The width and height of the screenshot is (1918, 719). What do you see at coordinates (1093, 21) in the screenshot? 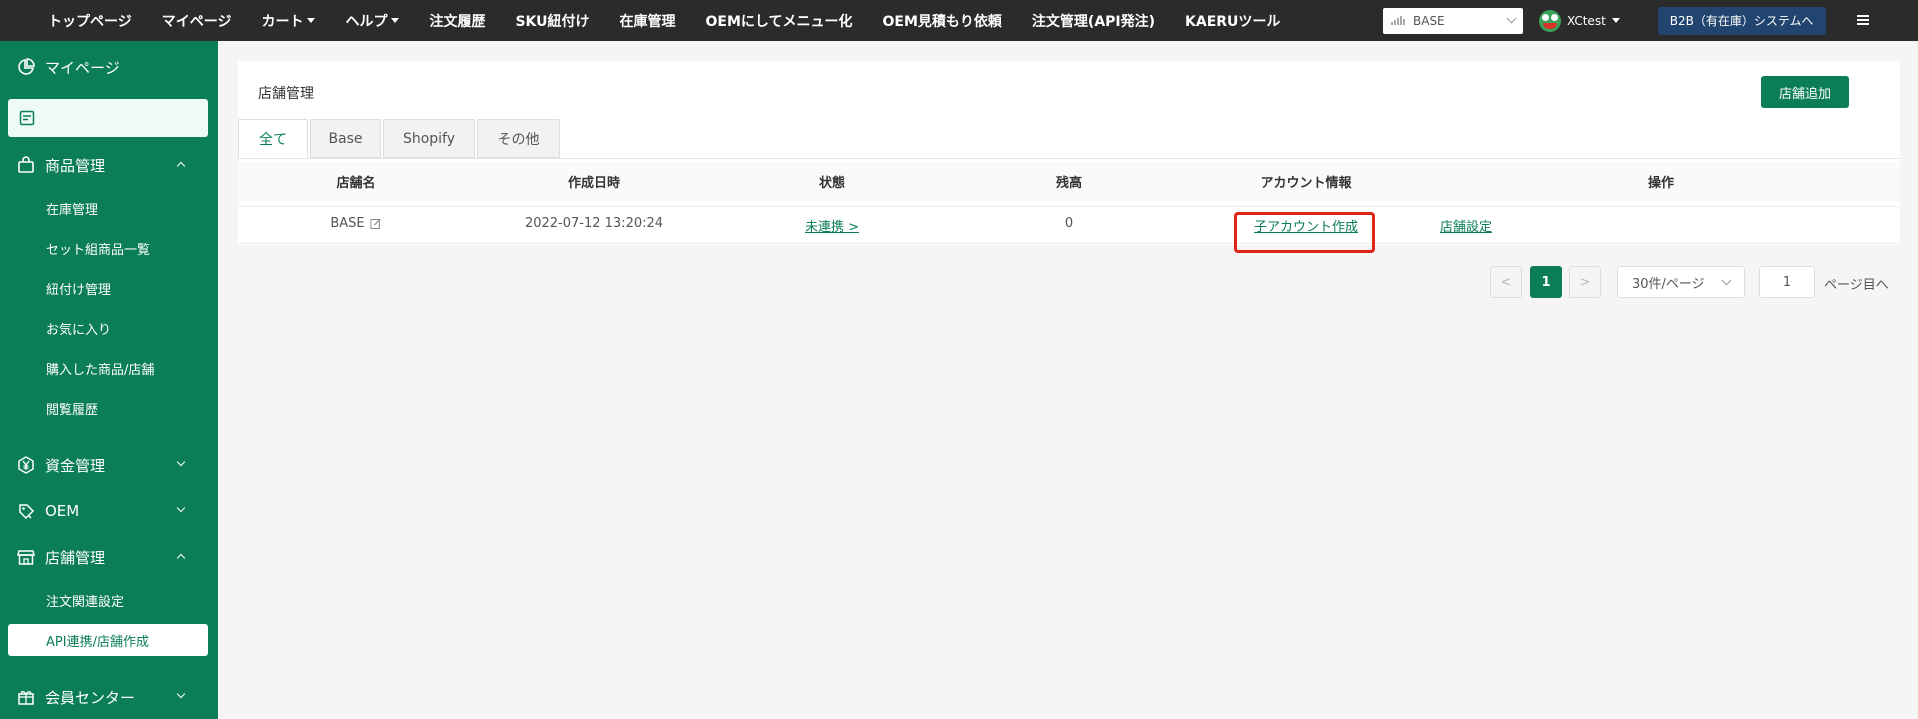
I see `nav-order-api: 注文管理(API発注)` at bounding box center [1093, 21].